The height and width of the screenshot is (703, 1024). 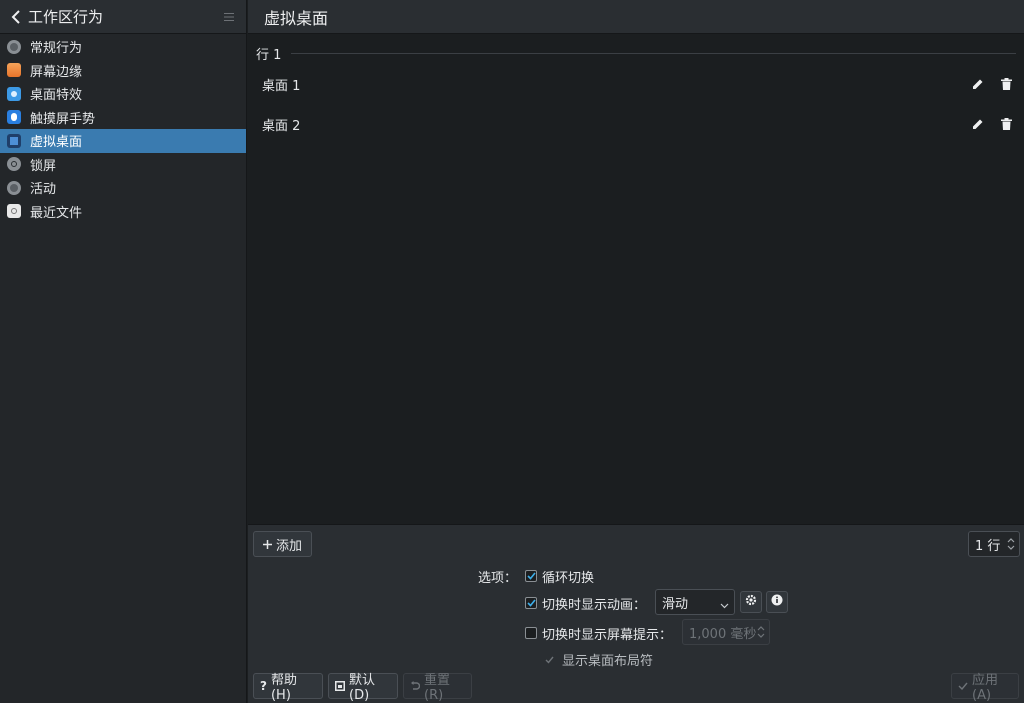 What do you see at coordinates (43, 166) in the screenshot?
I see `sidebar-item-label: 锁屏` at bounding box center [43, 166].